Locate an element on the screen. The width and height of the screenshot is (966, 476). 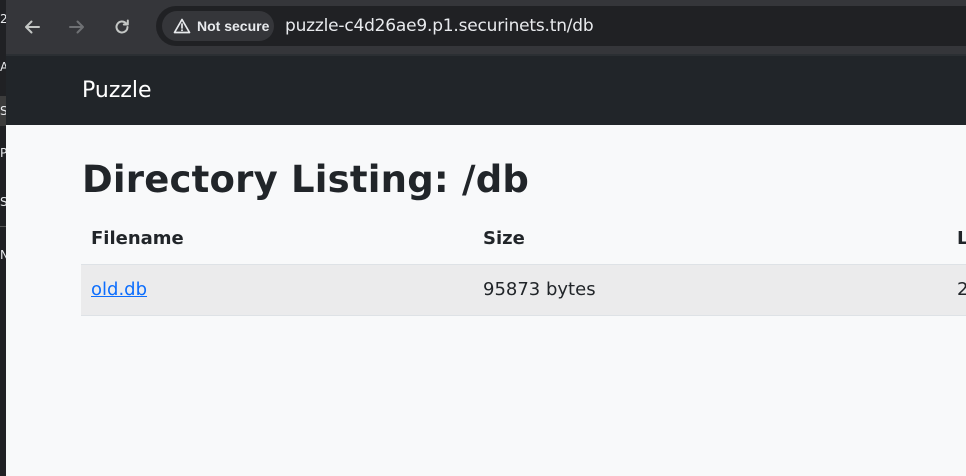
table-header-row: Filename Size L is located at coordinates (523, 239).